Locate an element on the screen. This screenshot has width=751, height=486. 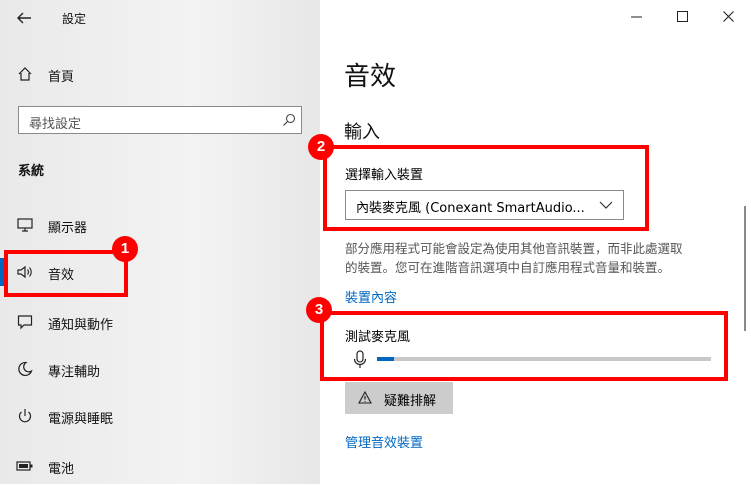
maximize-button is located at coordinates (682, 17).